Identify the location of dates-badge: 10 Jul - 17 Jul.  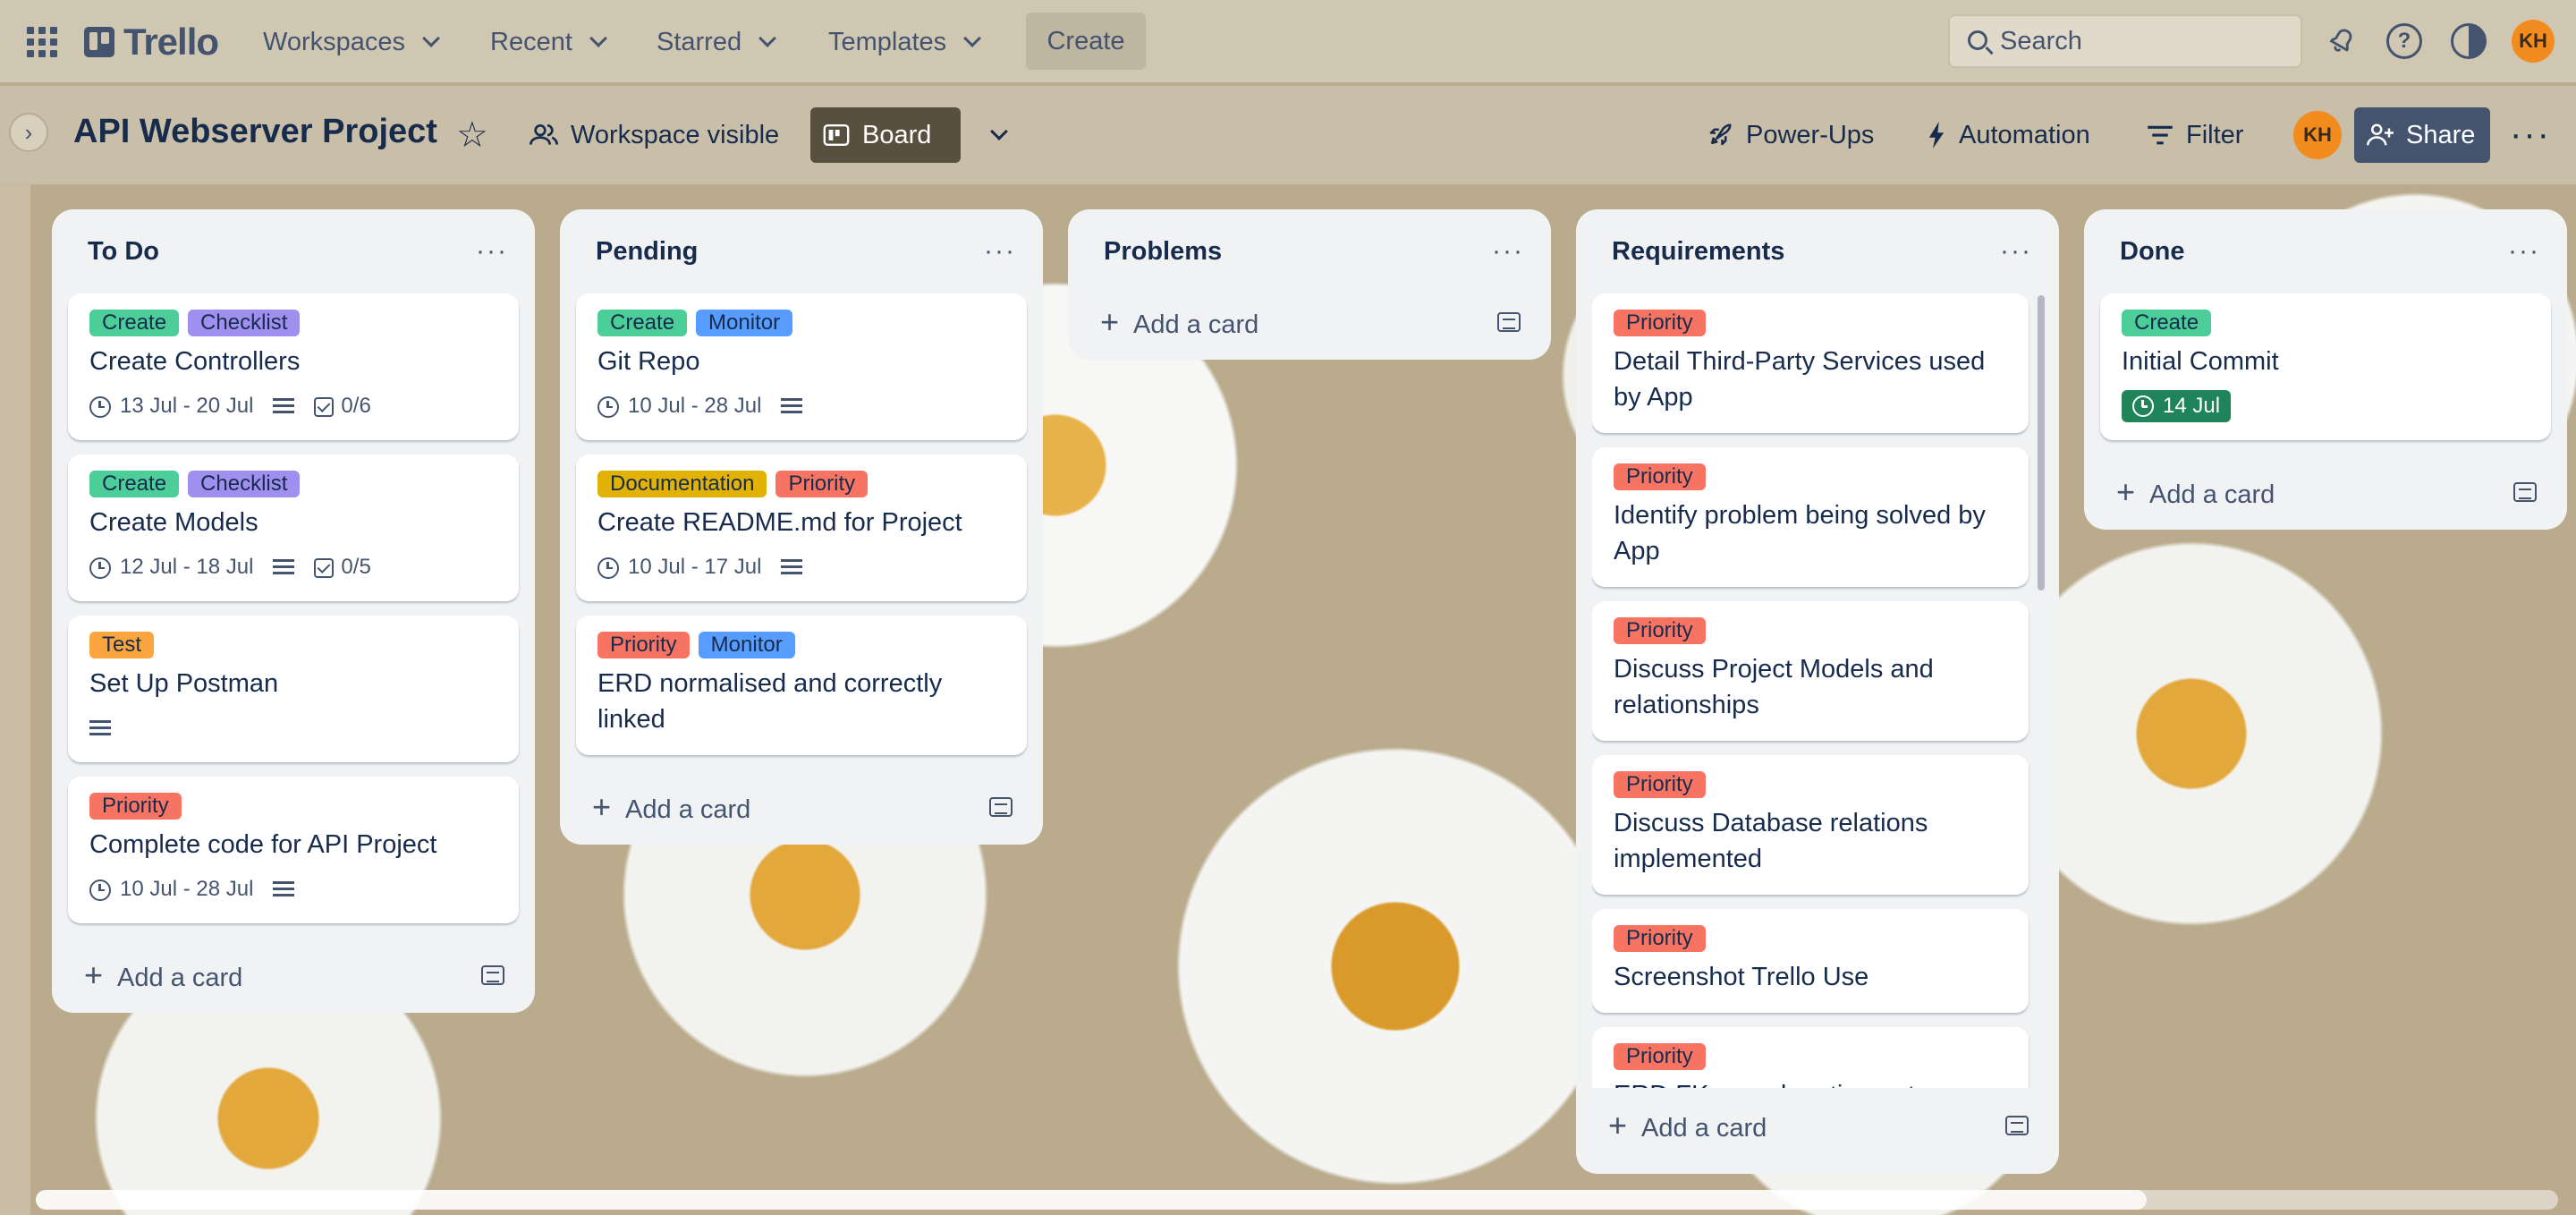
(679, 568).